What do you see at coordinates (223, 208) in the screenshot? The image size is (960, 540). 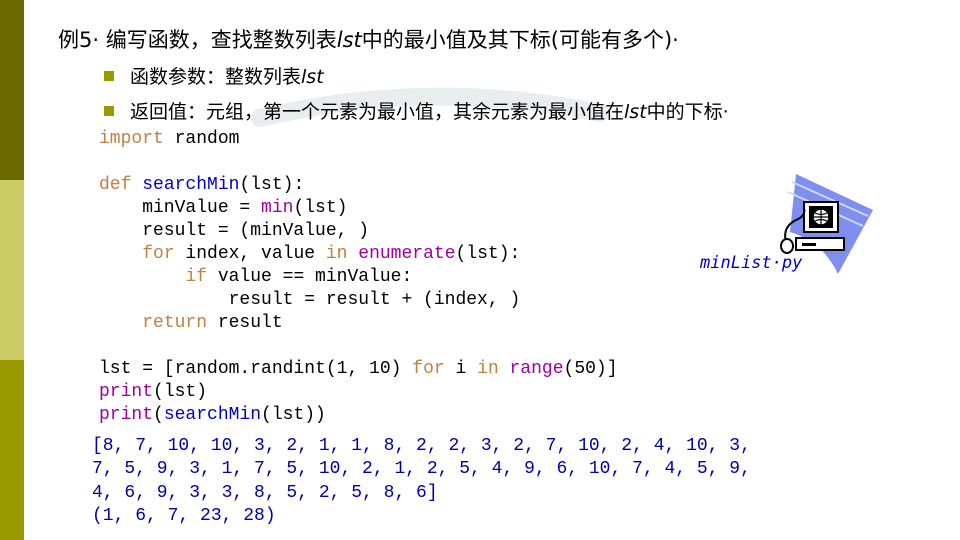 I see `code-line: minValue = min(lst)` at bounding box center [223, 208].